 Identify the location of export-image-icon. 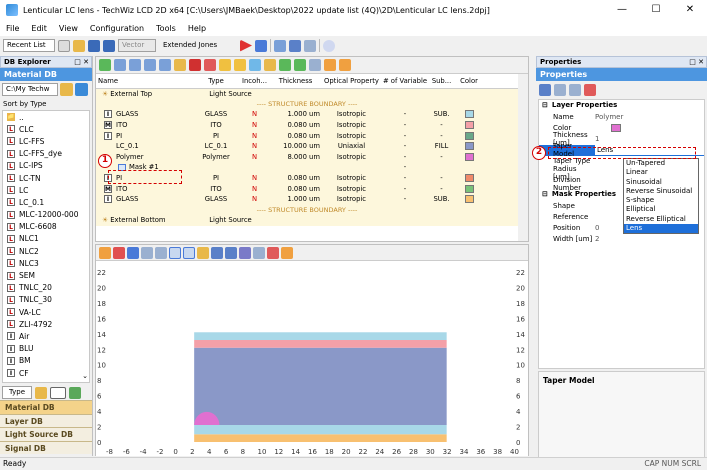
(273, 252).